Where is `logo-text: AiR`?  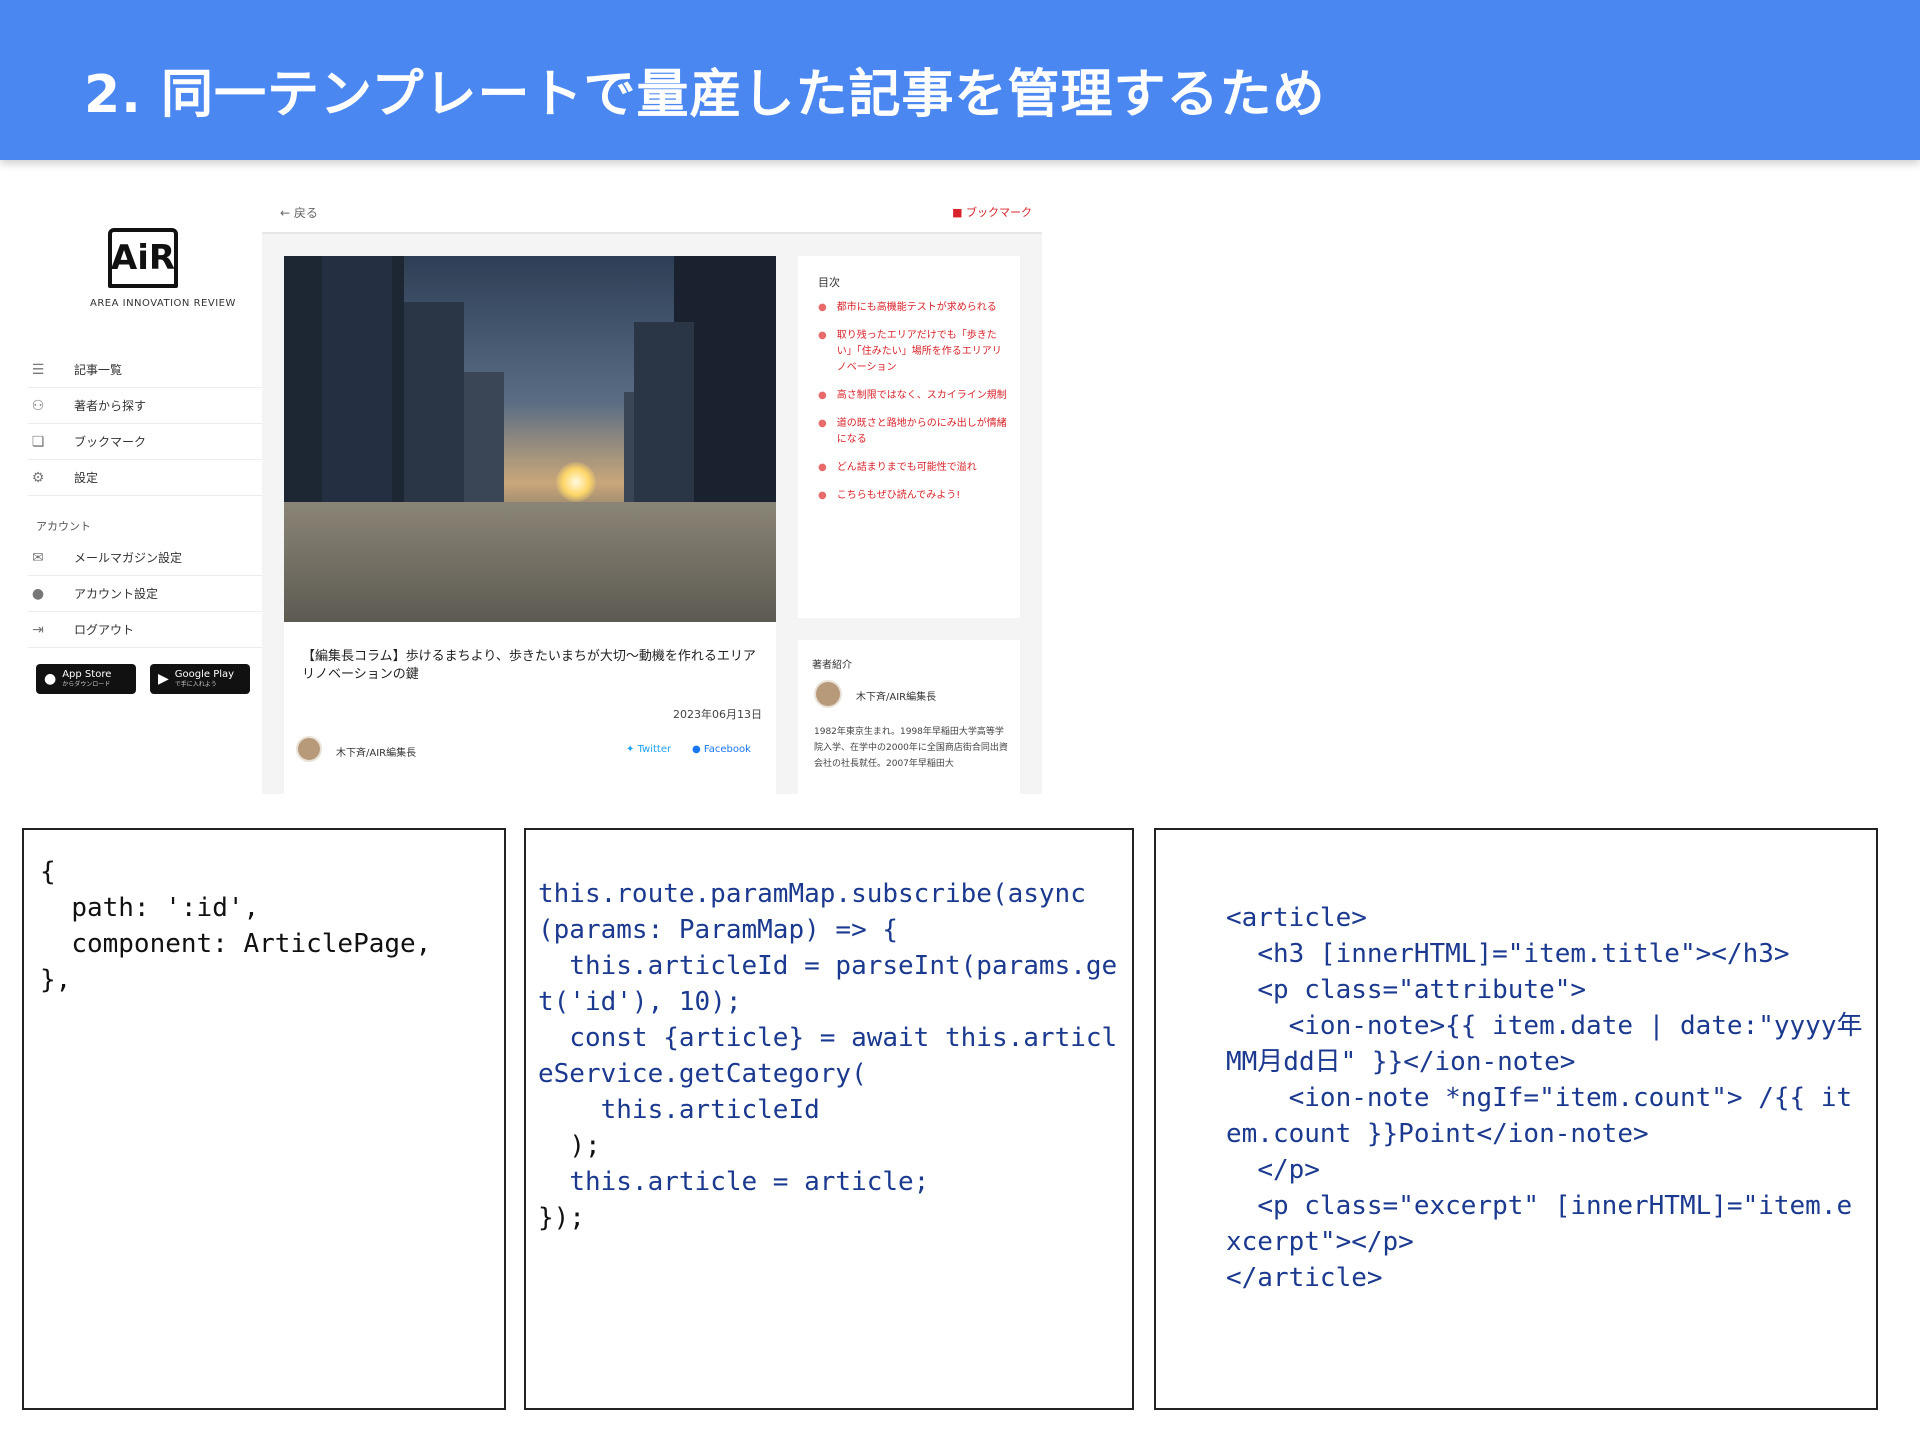
logo-text: AiR is located at coordinates (143, 258).